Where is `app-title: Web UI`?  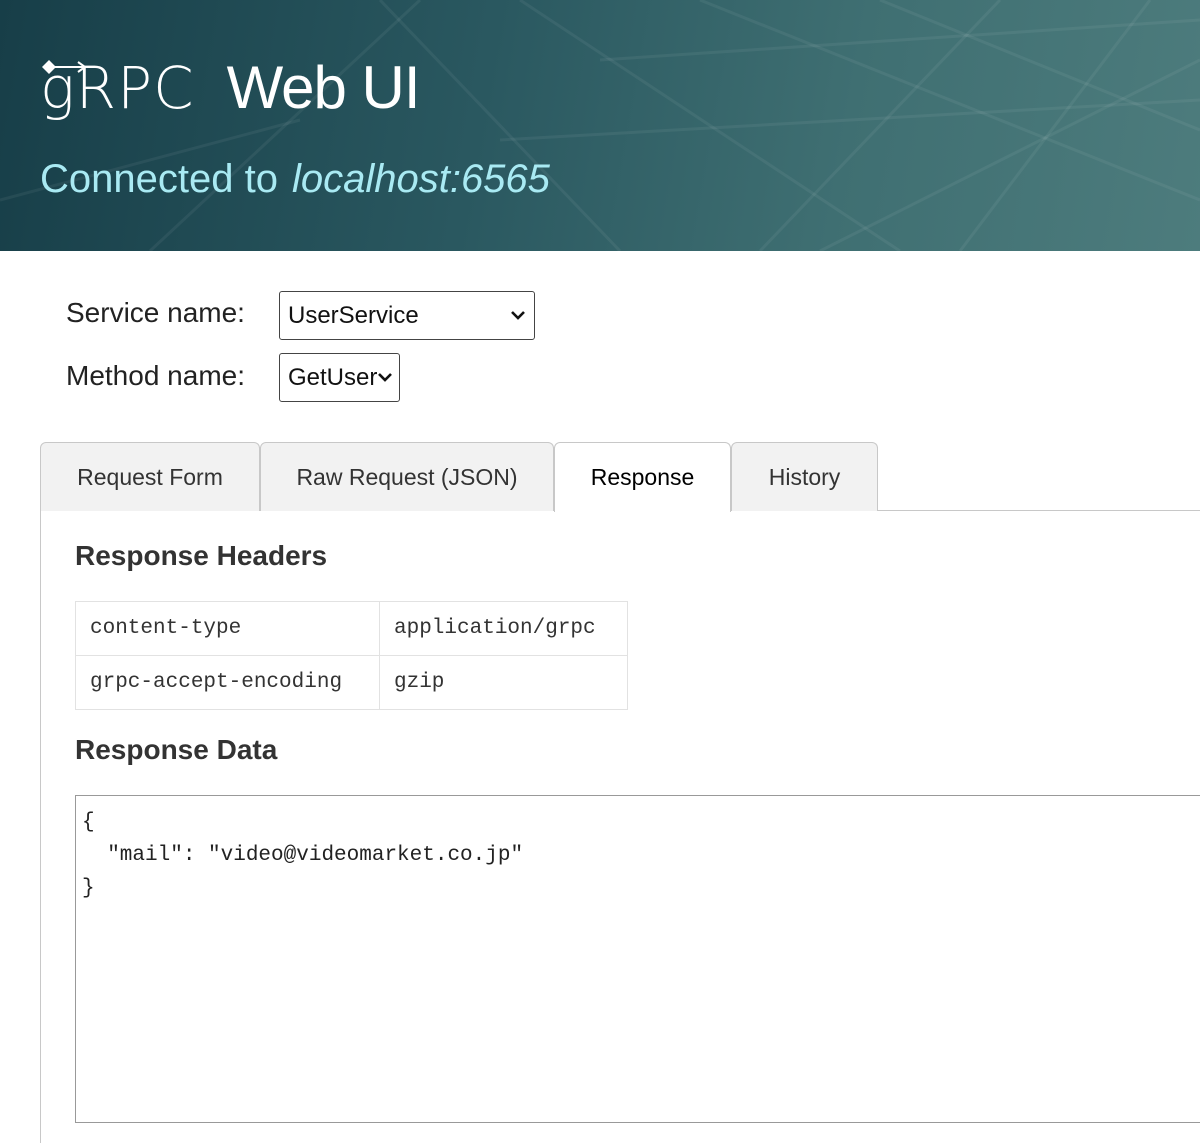 app-title: Web UI is located at coordinates (323, 87).